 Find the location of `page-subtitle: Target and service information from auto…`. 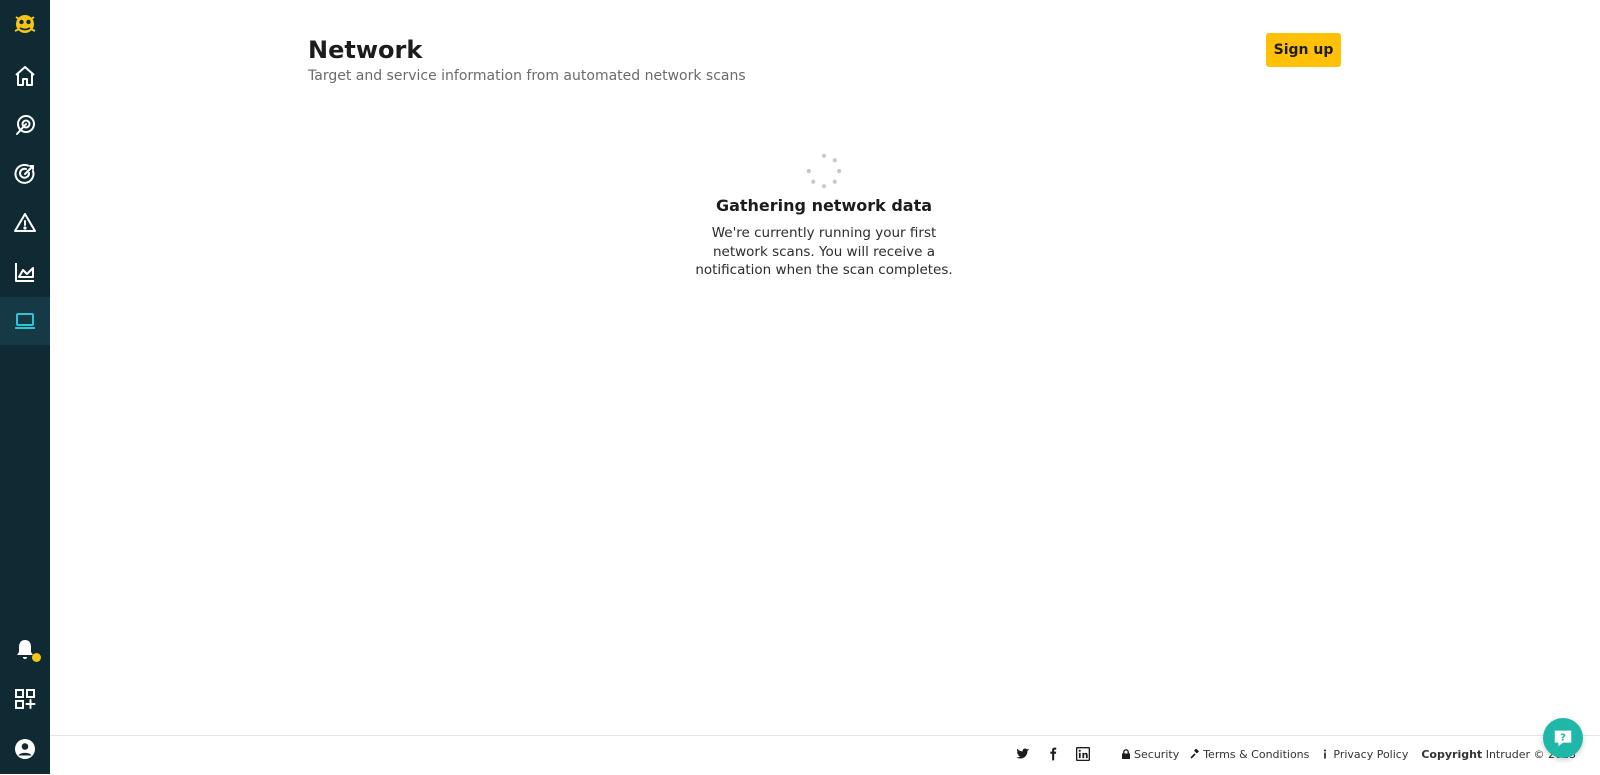

page-subtitle: Target and service information from auto… is located at coordinates (527, 76).